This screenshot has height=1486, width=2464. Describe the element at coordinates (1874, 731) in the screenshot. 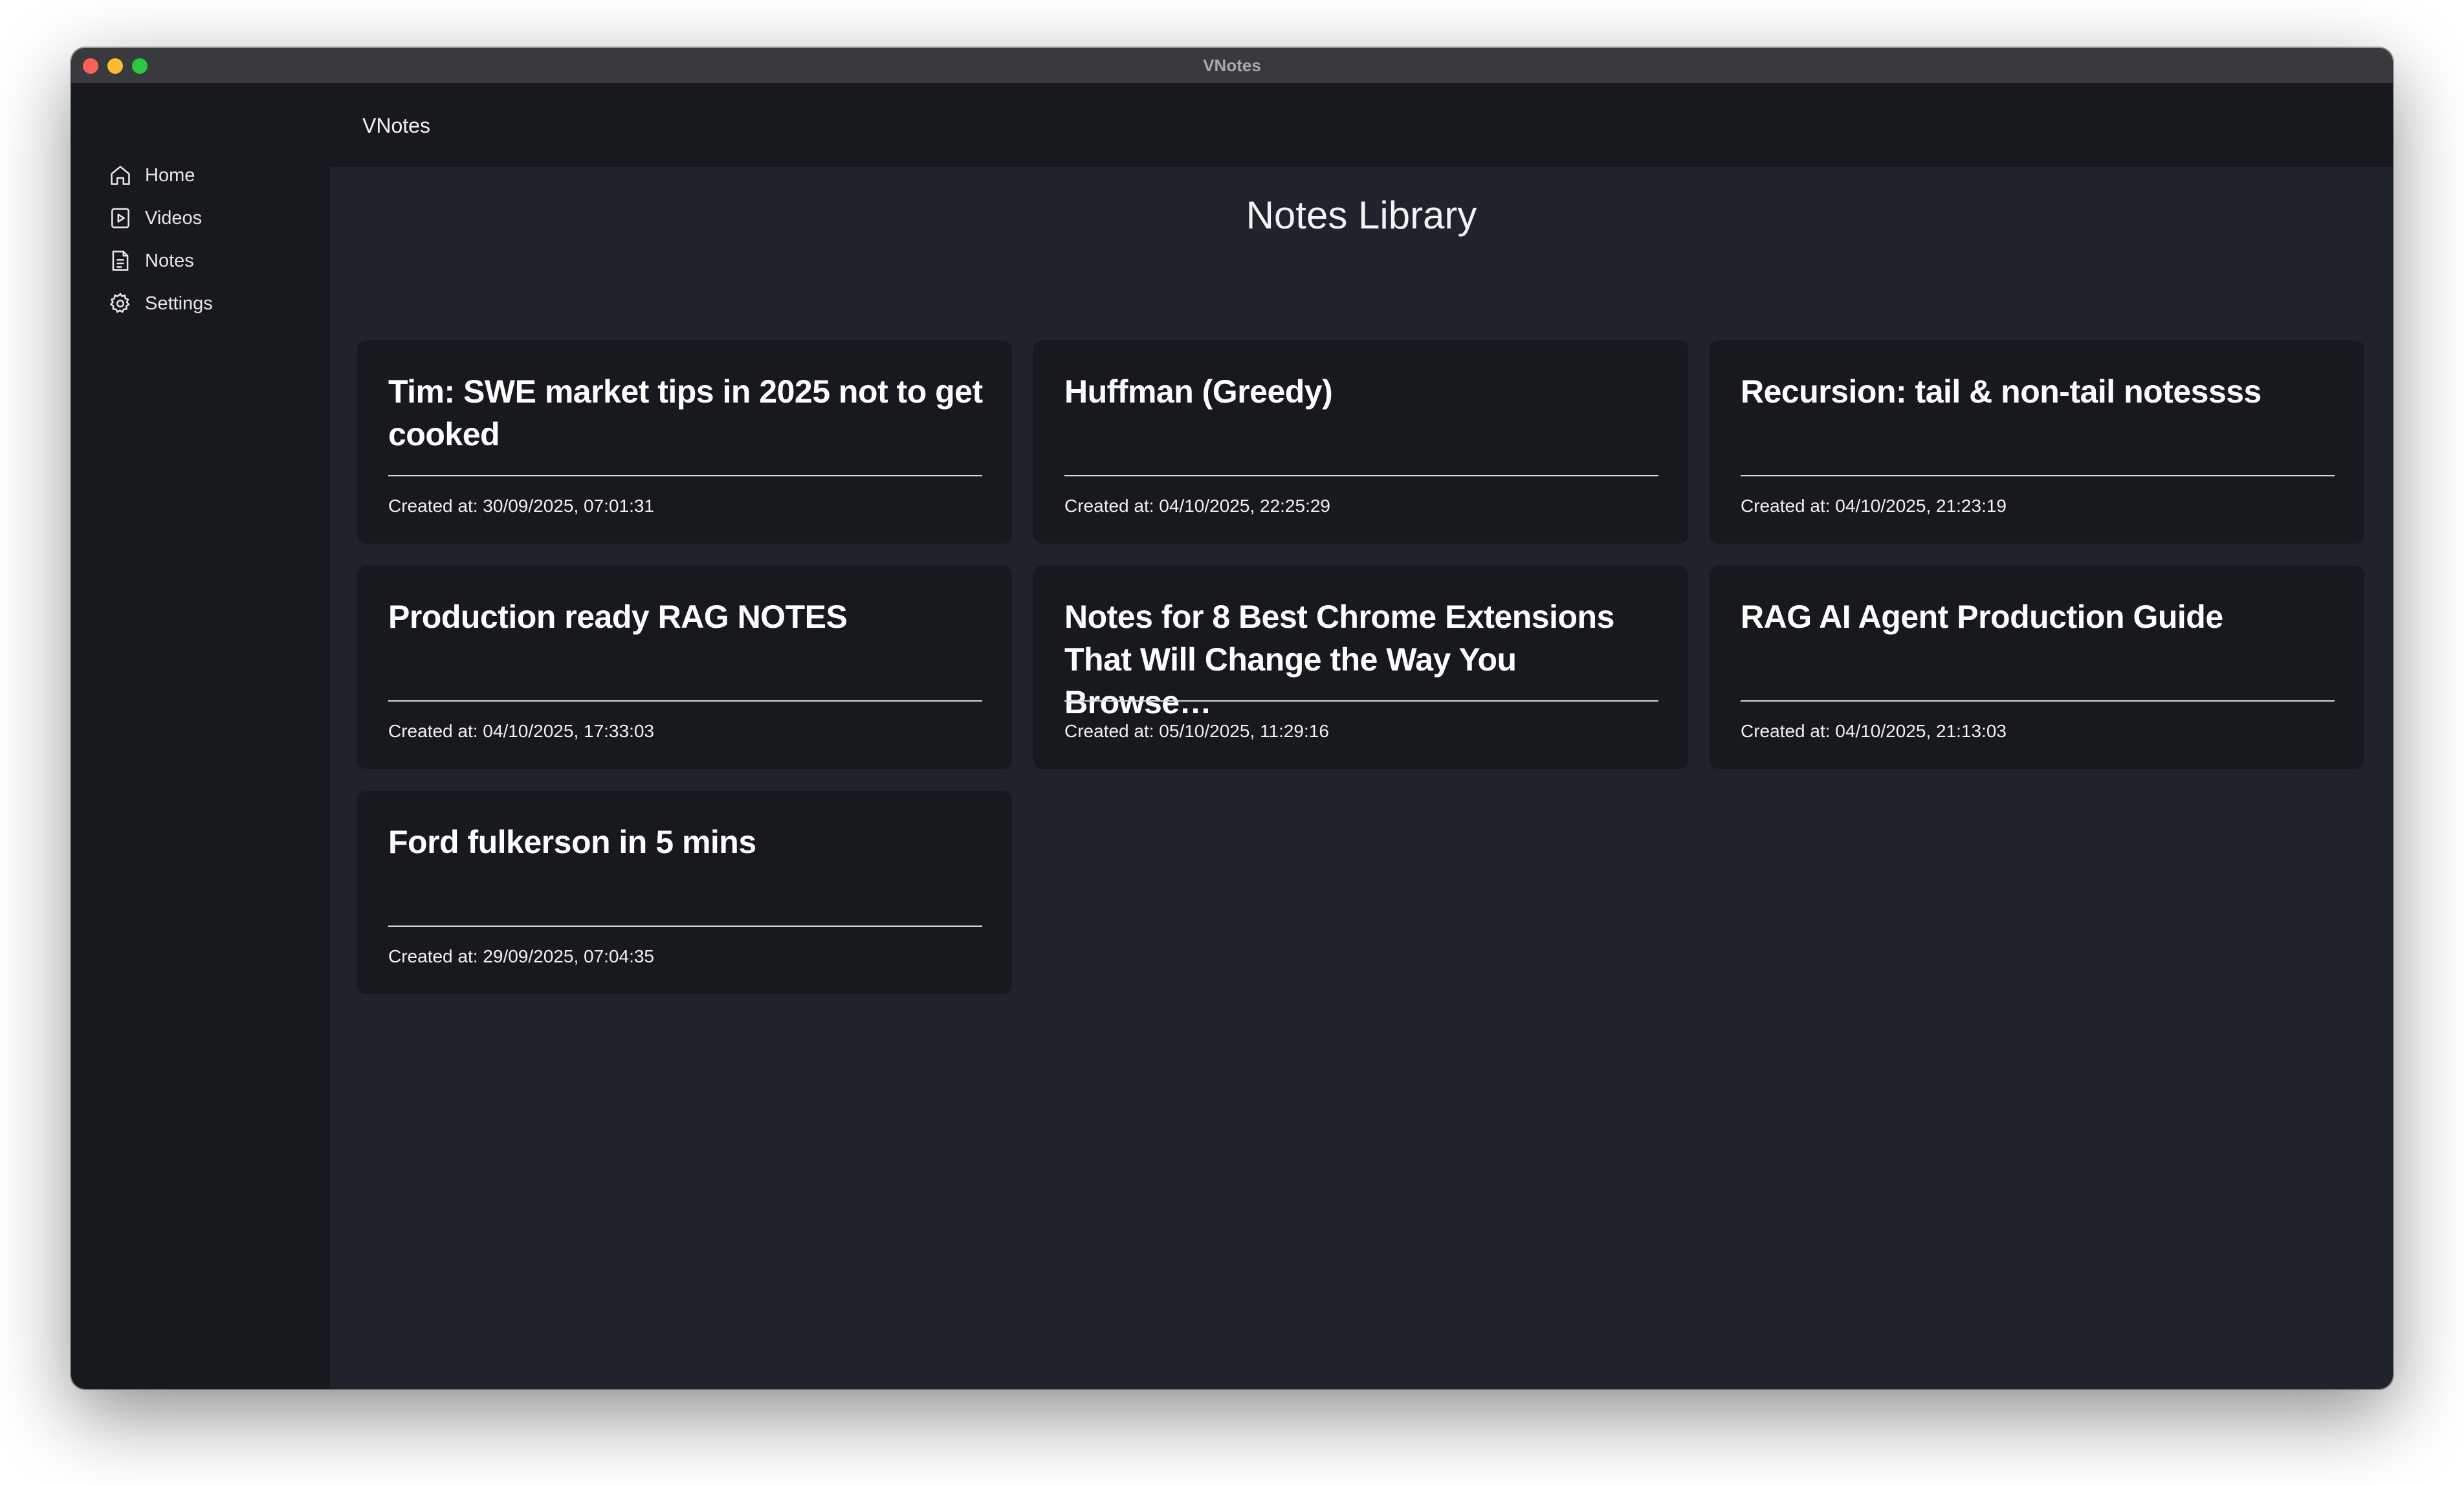

I see `note-card-date: Created at: 04/10/2025, 21:13:03` at that location.